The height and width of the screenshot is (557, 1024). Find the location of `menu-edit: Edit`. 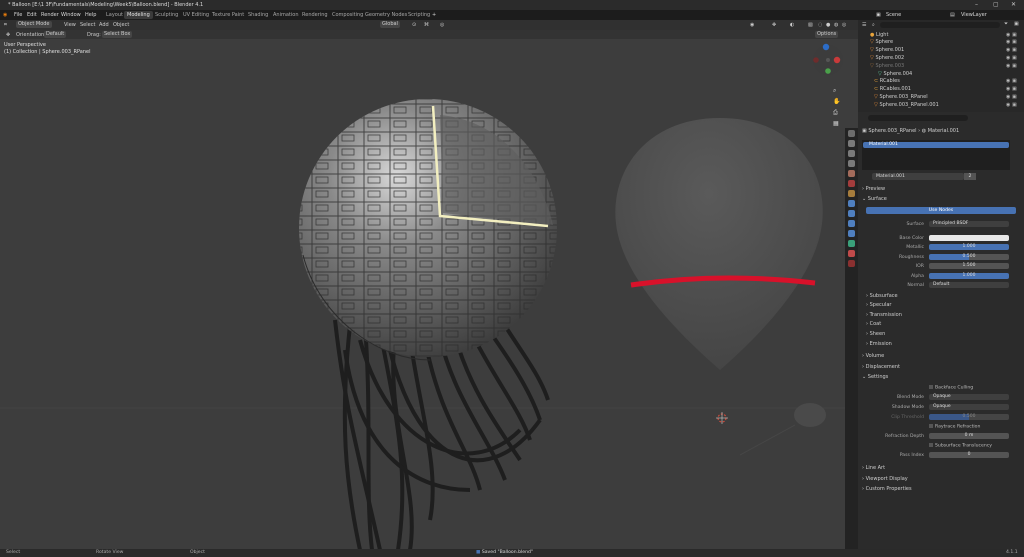

menu-edit: Edit is located at coordinates (32, 15).